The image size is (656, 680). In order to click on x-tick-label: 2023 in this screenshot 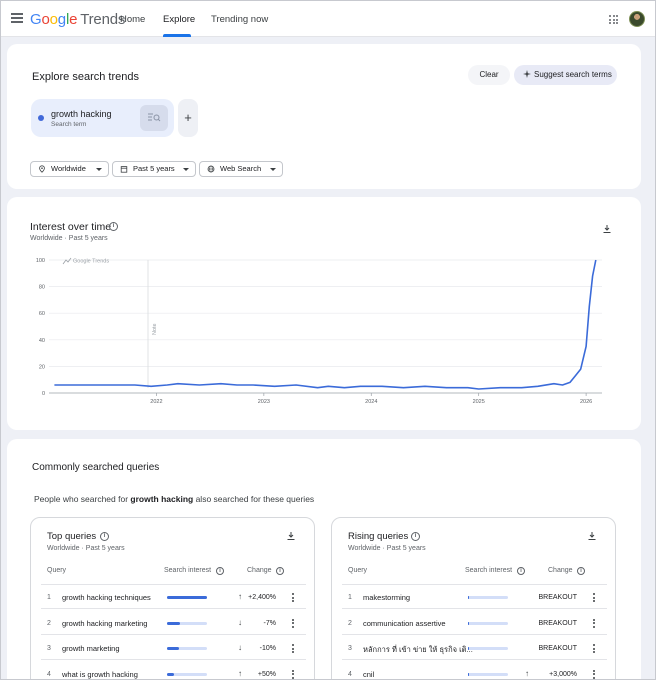, I will do `click(264, 402)`.